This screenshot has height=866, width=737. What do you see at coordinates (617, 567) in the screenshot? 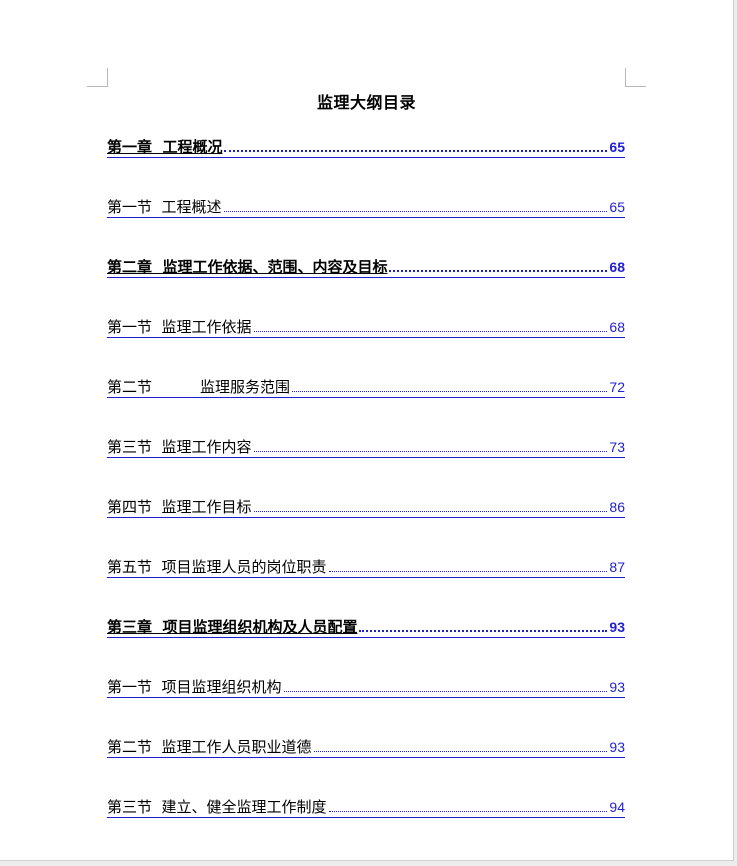
I see `toc-page-number: 87` at bounding box center [617, 567].